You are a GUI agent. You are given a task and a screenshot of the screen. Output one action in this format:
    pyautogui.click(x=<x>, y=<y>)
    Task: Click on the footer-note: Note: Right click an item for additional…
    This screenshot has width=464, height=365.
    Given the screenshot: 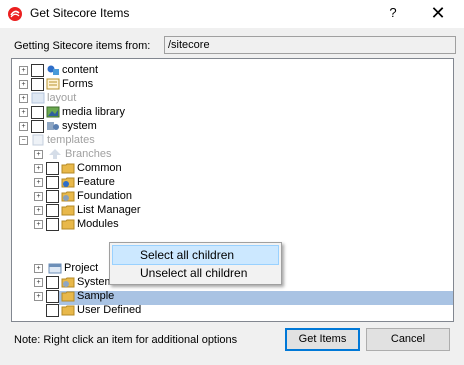 What is the action you would take?
    pyautogui.click(x=126, y=340)
    